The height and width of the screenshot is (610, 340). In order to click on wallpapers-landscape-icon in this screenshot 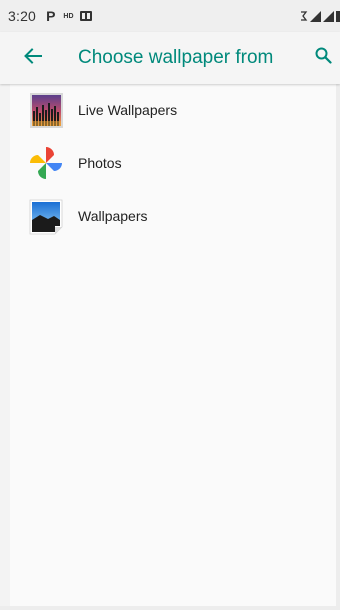, I will do `click(46, 216)`.